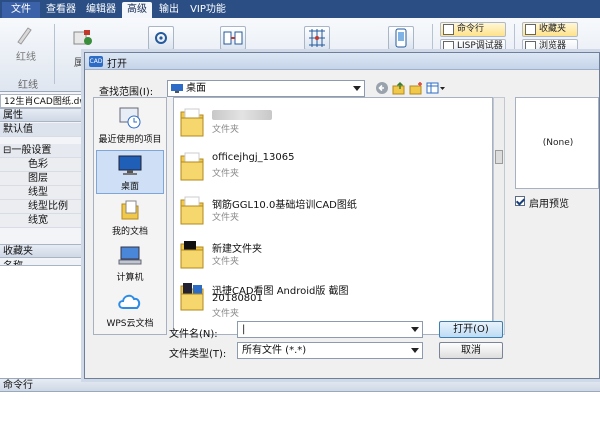 The width and height of the screenshot is (600, 432). Describe the element at coordinates (242, 115) in the screenshot. I see `blurred-filename` at that location.